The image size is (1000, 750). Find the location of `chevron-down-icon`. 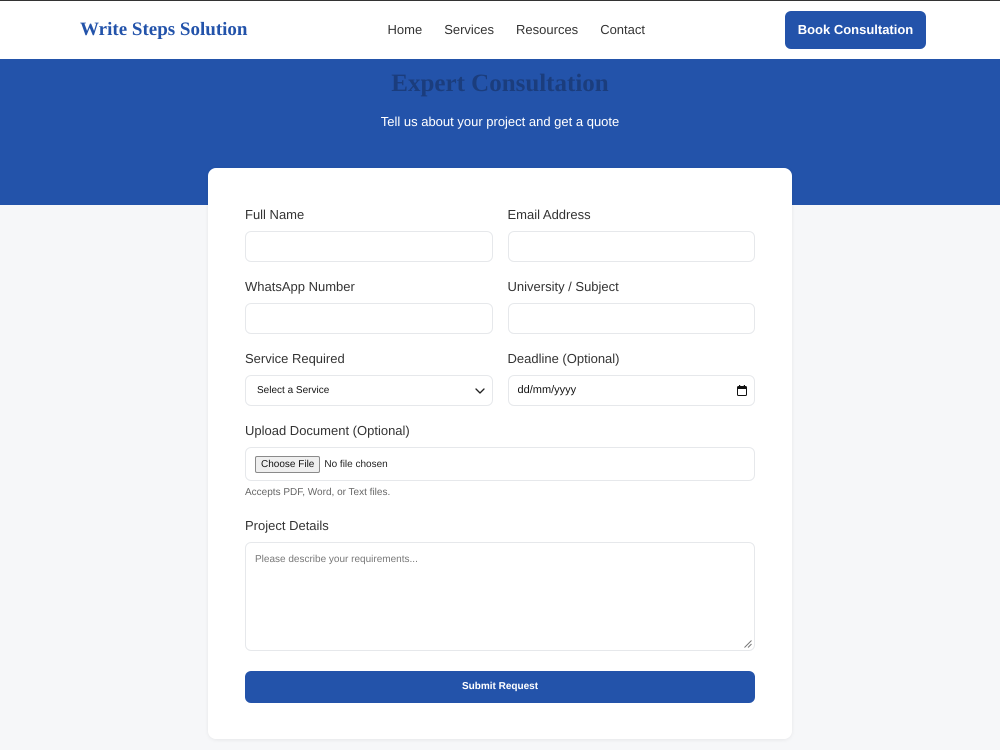

chevron-down-icon is located at coordinates (479, 391).